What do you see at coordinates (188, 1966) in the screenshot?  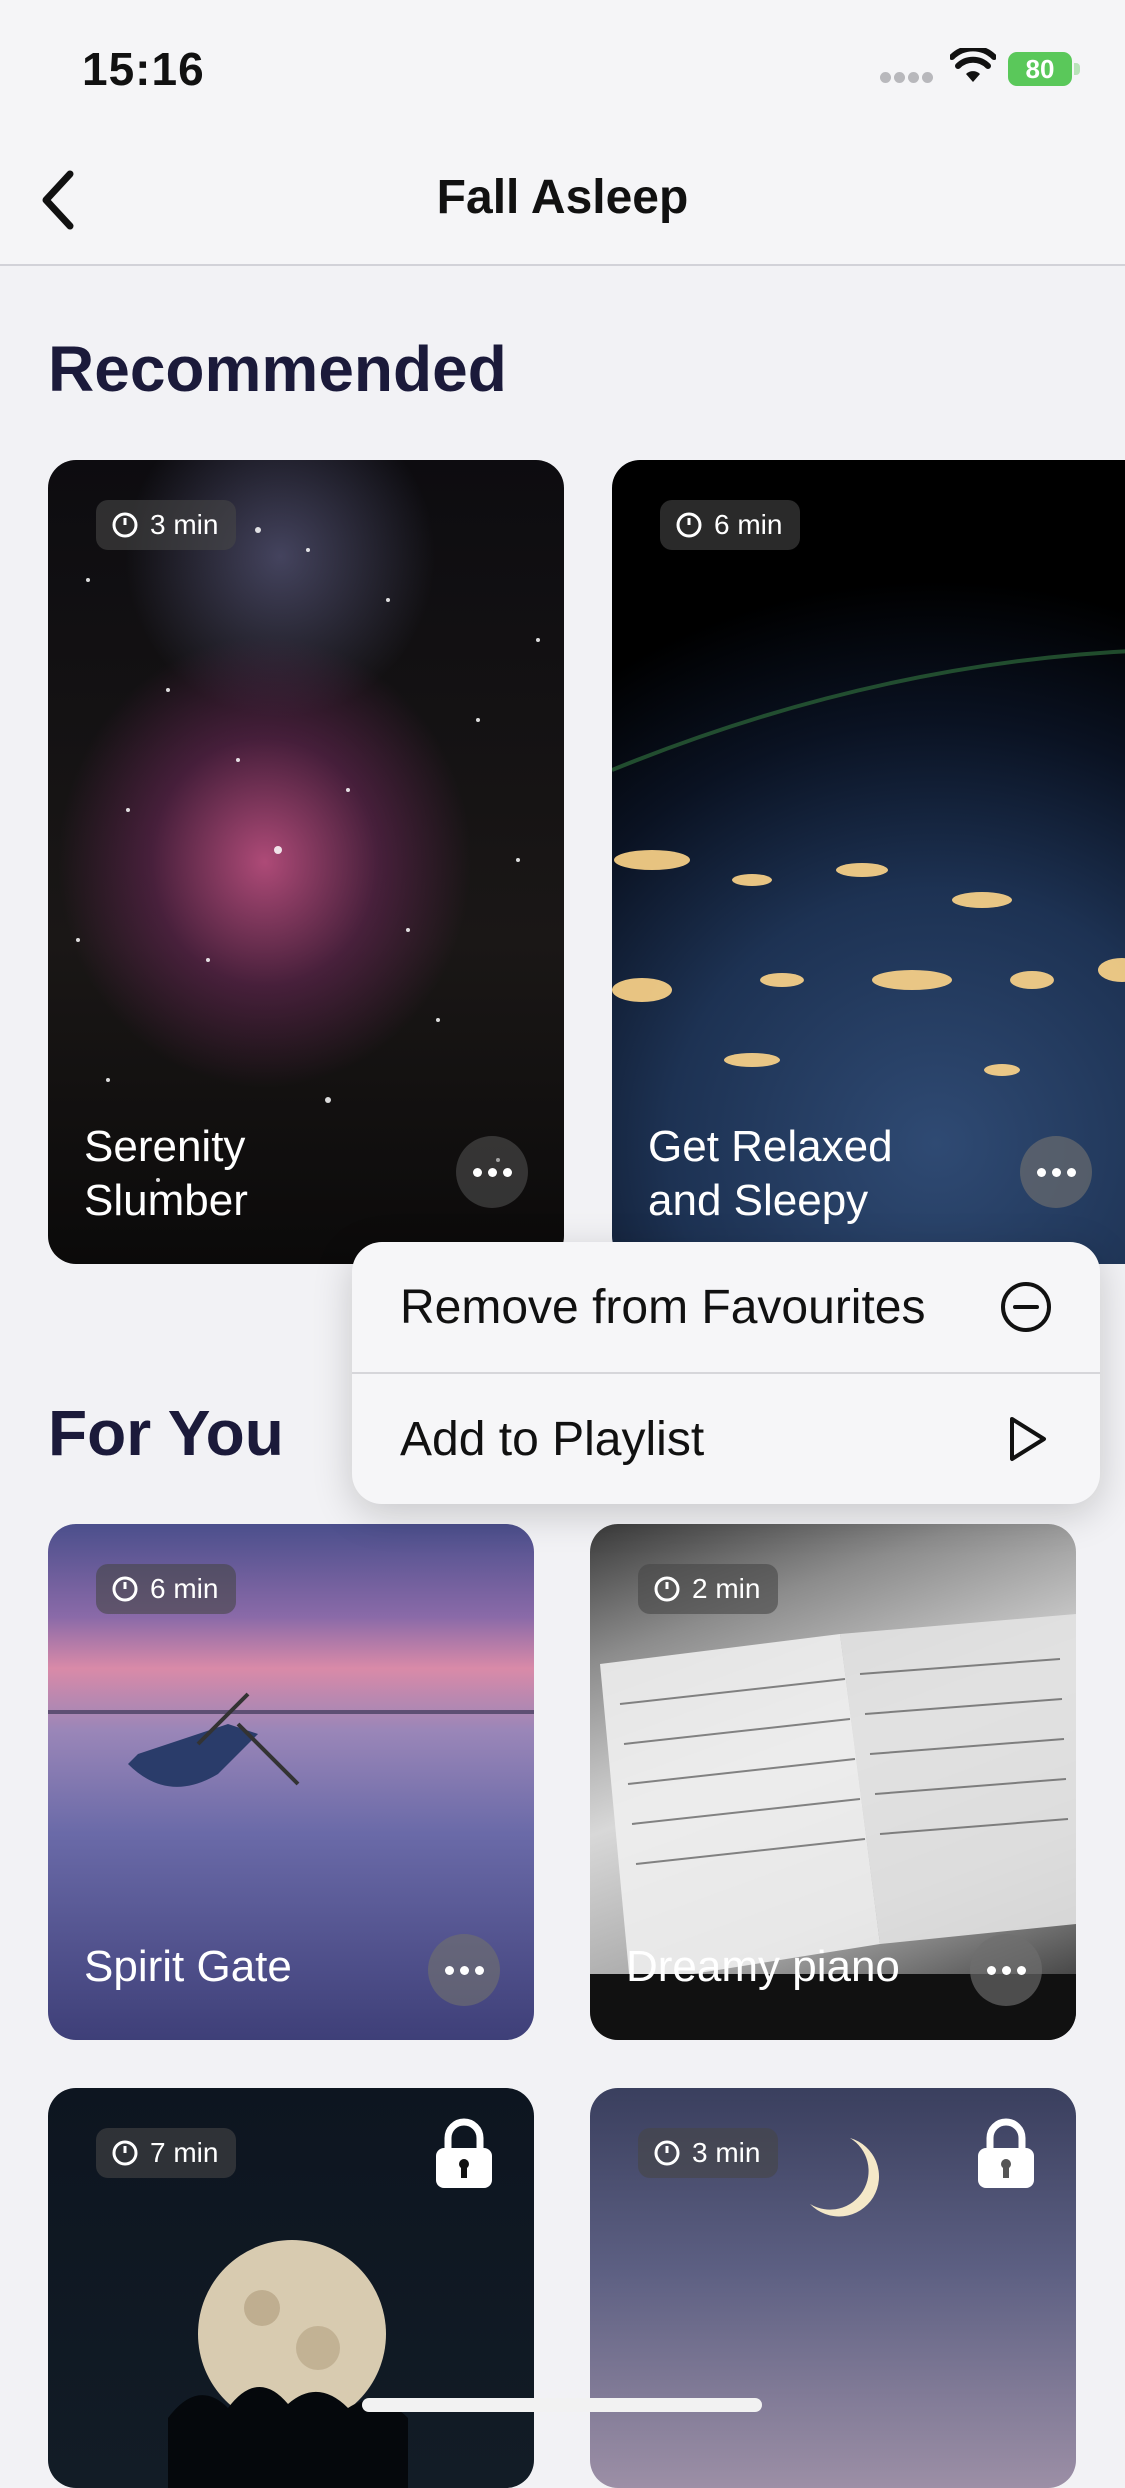 I see `card-title: Spirit Gate` at bounding box center [188, 1966].